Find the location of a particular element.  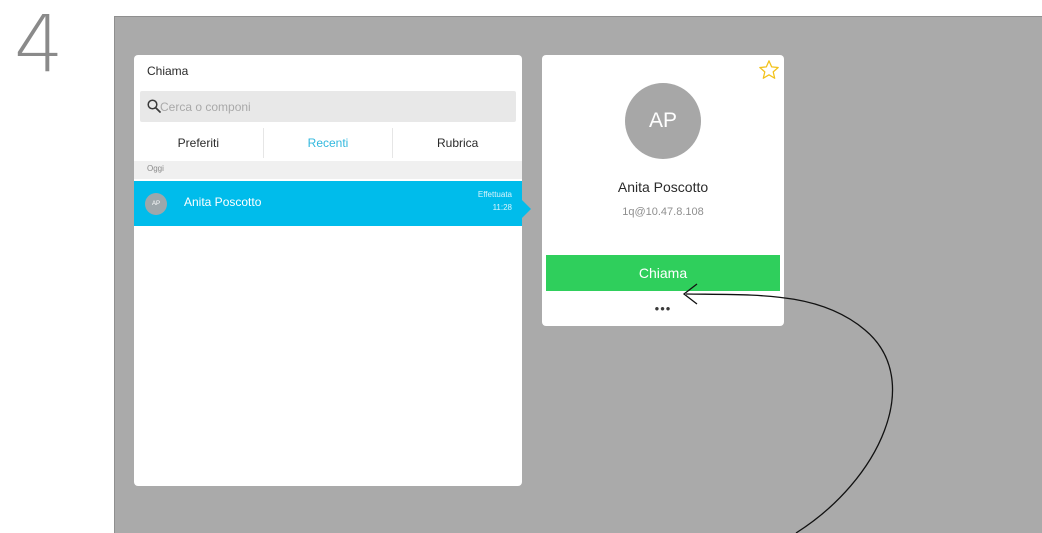

search-box is located at coordinates (328, 106).